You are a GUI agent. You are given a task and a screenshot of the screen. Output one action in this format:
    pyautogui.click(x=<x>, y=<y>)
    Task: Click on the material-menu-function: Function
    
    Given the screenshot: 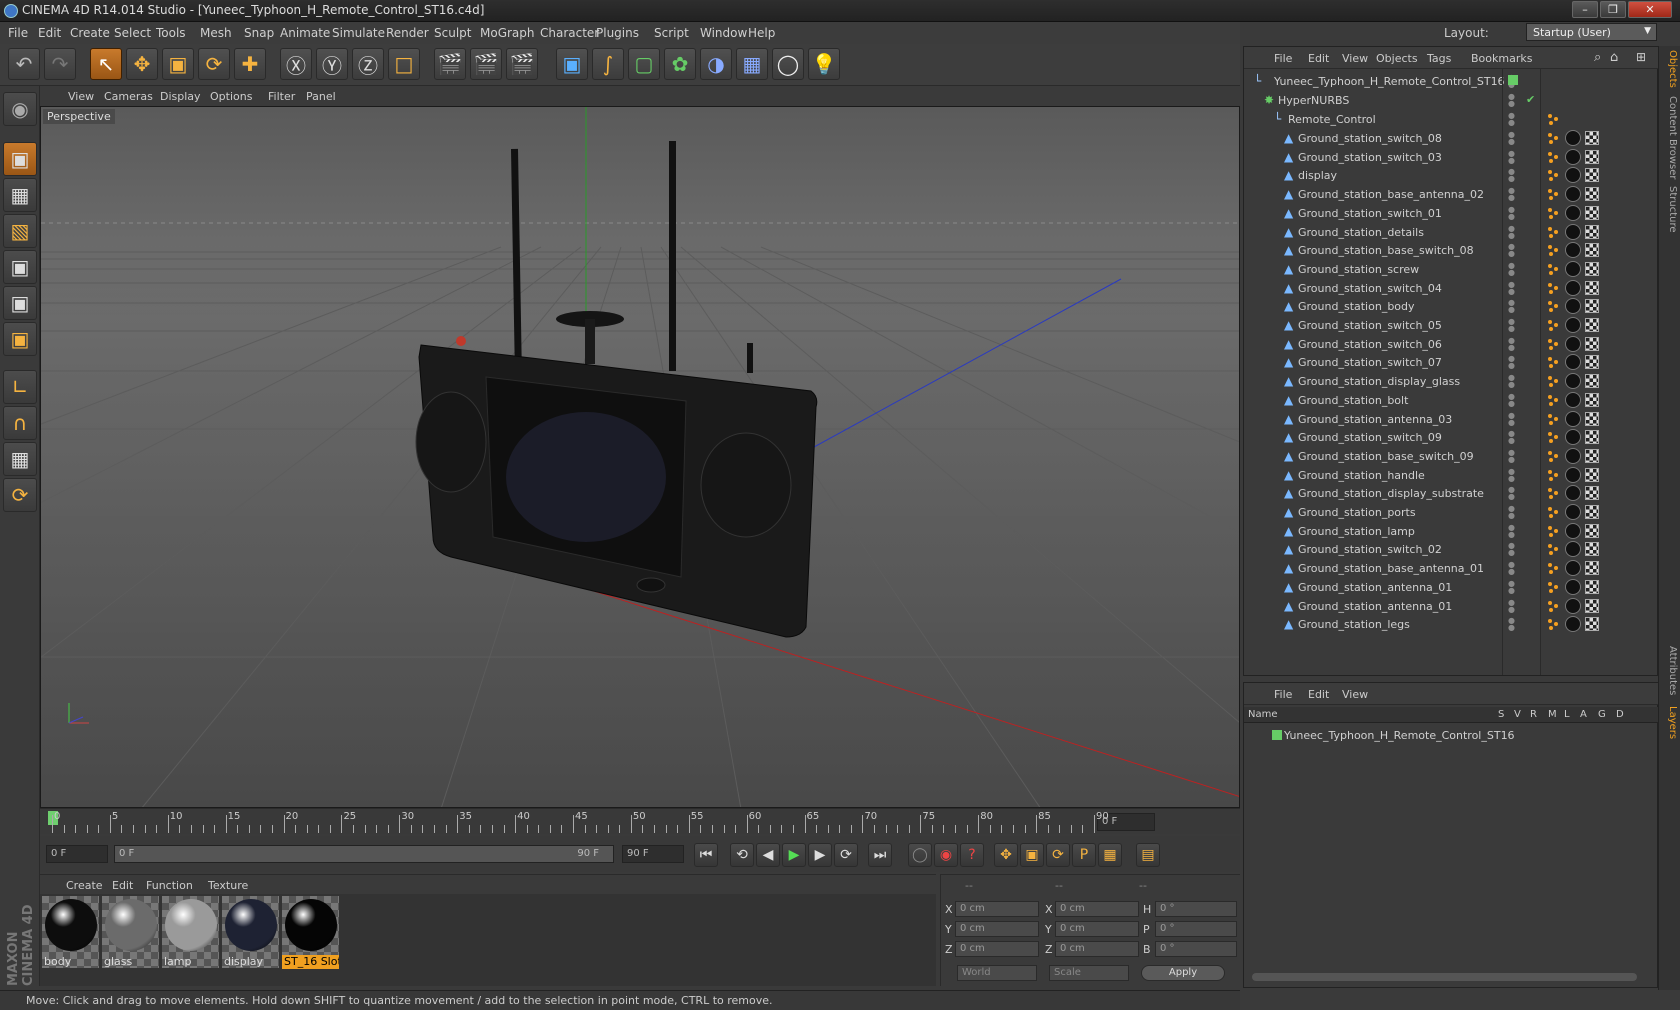 What is the action you would take?
    pyautogui.click(x=169, y=885)
    